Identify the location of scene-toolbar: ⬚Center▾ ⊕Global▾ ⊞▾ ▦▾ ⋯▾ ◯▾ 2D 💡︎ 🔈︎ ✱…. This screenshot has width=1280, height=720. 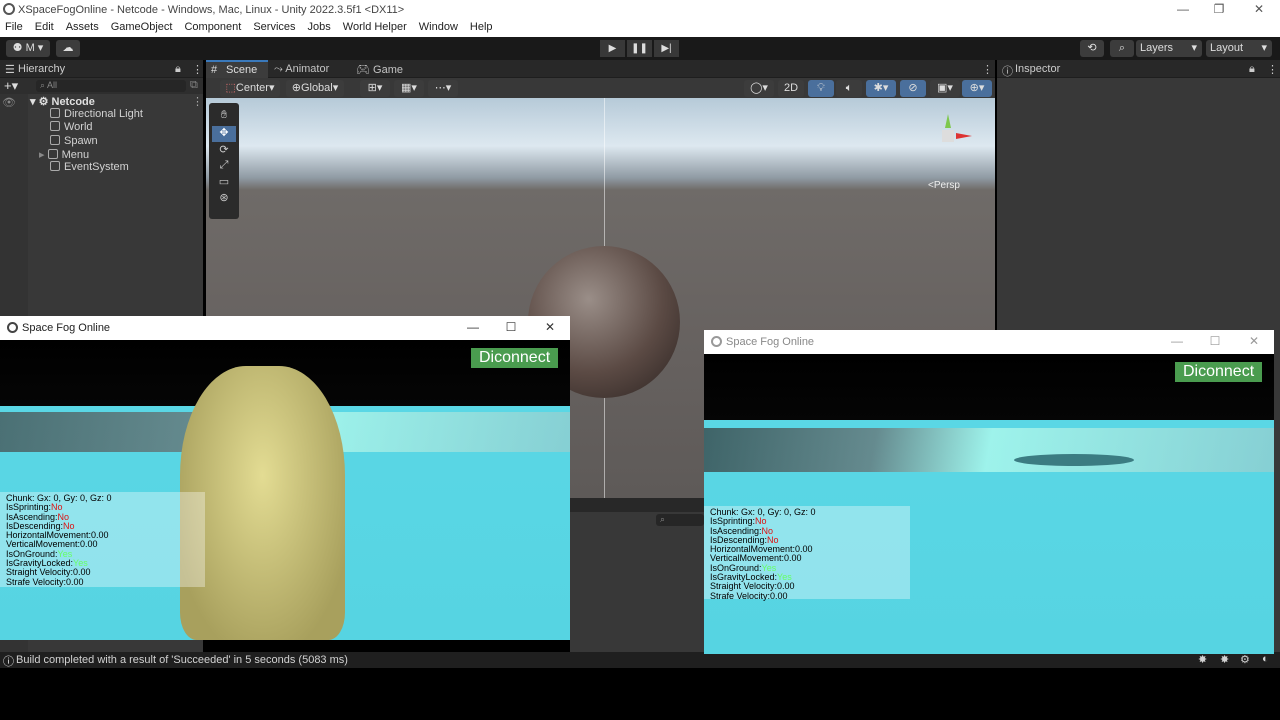
(600, 88).